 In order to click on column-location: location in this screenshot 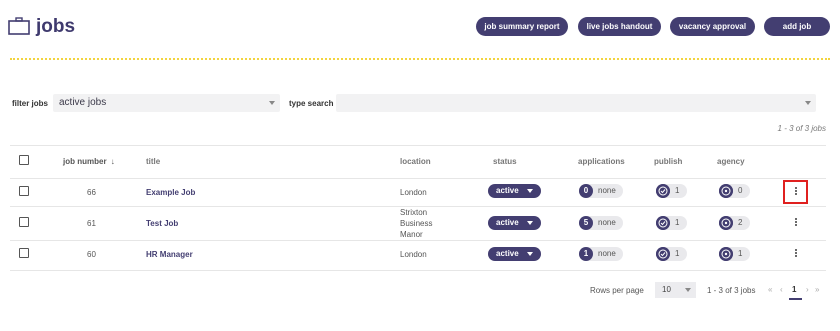, I will do `click(415, 161)`.